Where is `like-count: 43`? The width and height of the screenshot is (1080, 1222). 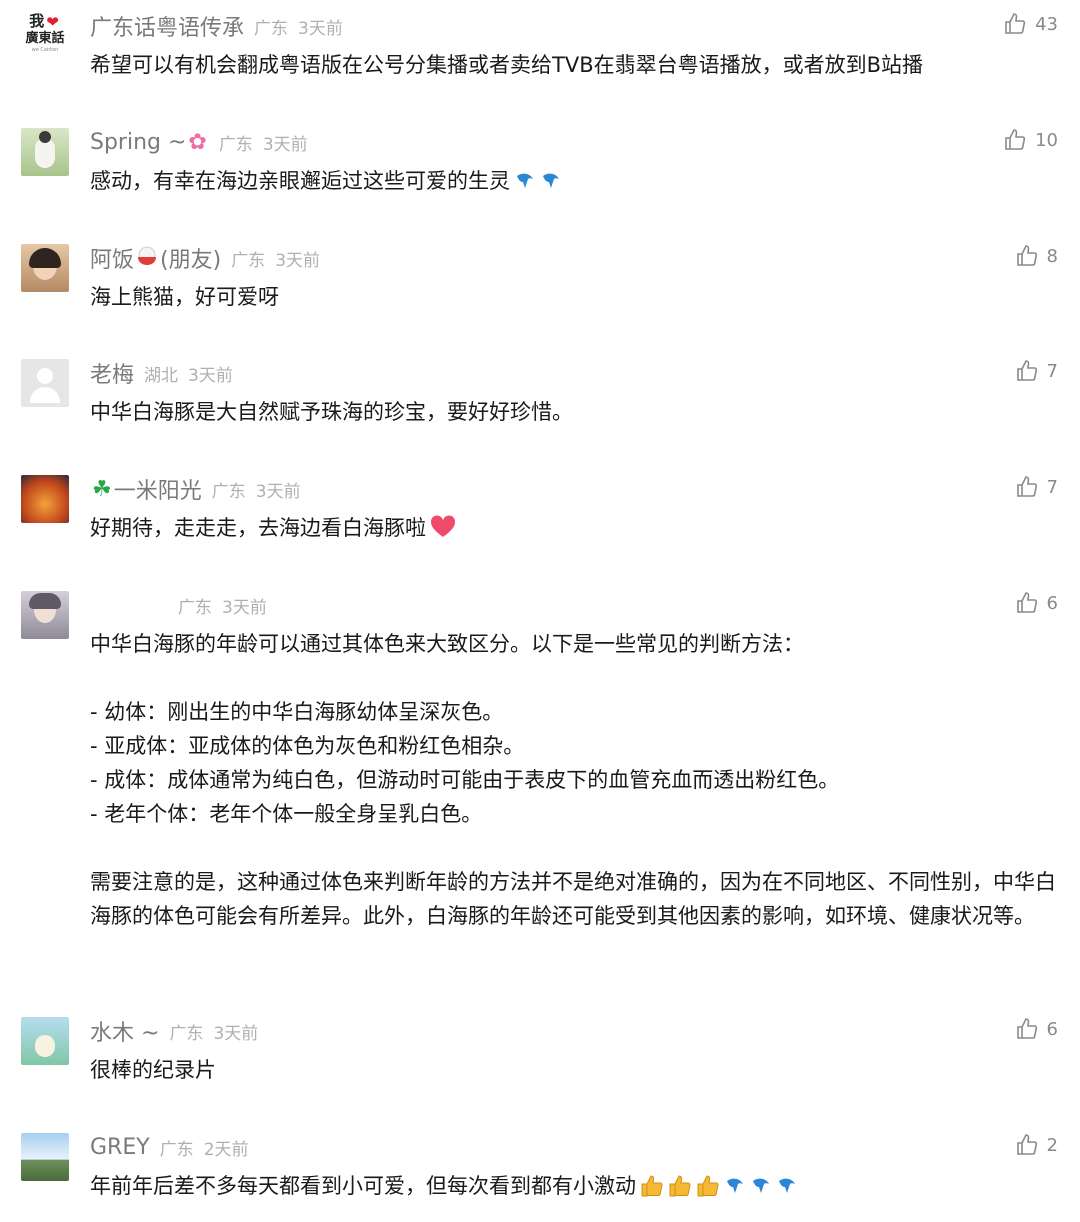
like-count: 43 is located at coordinates (1046, 24).